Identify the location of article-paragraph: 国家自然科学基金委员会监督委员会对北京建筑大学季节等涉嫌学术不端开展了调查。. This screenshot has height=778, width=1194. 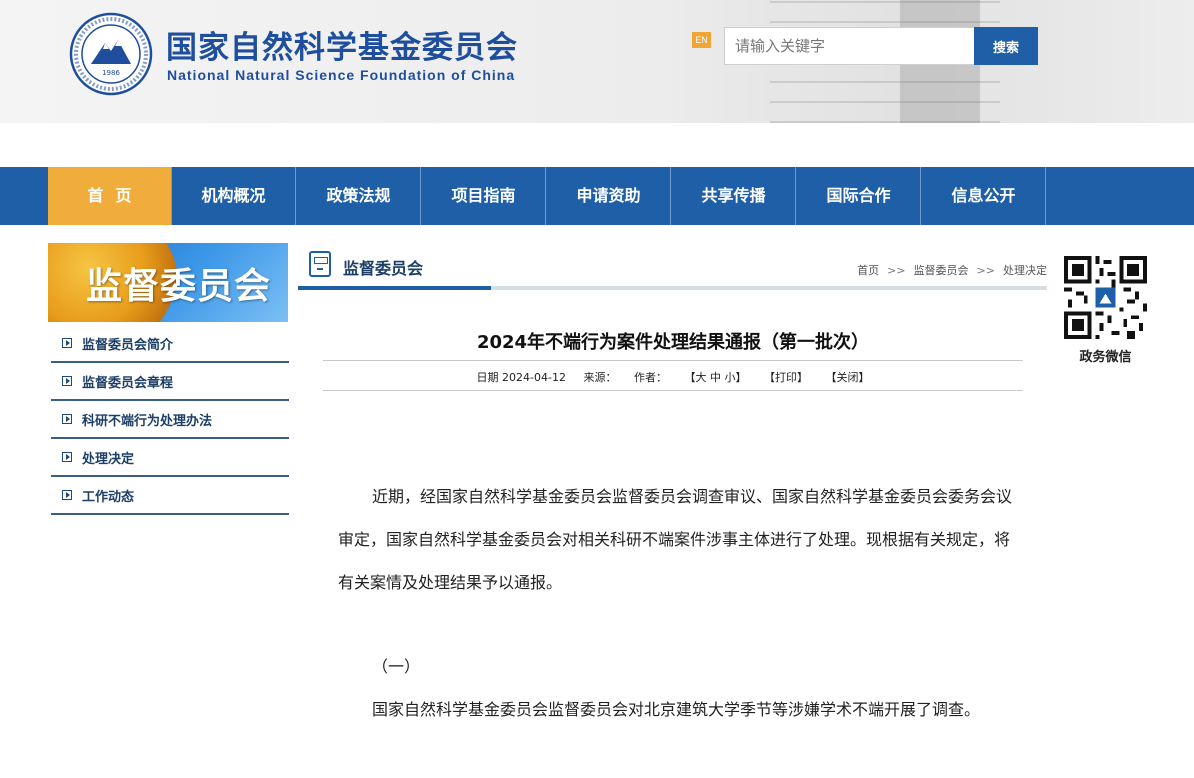
(676, 709).